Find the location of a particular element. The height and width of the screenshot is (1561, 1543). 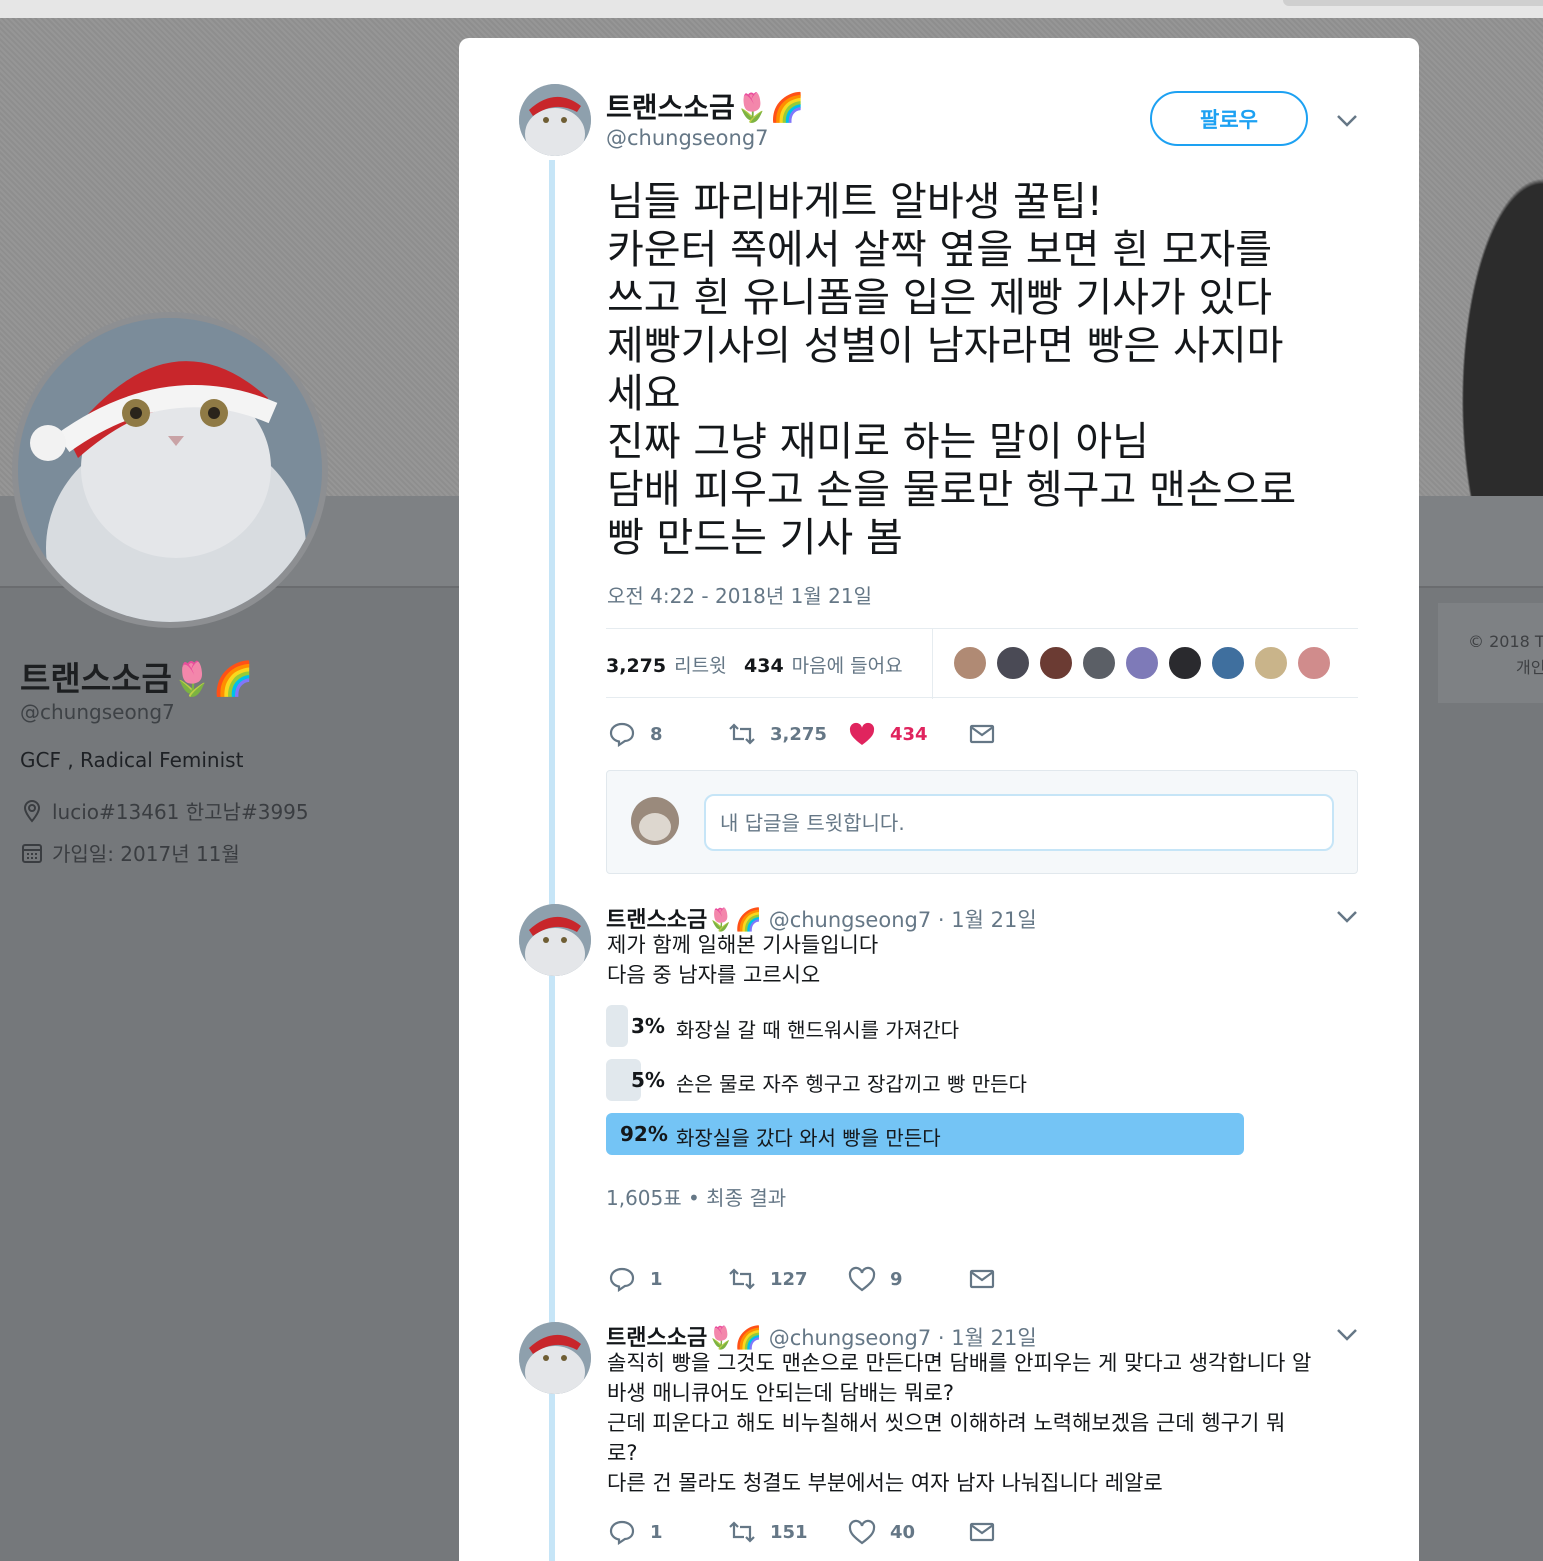

poll-label: 화장실을 갔다 와서 빵을 만든다 is located at coordinates (808, 1138).